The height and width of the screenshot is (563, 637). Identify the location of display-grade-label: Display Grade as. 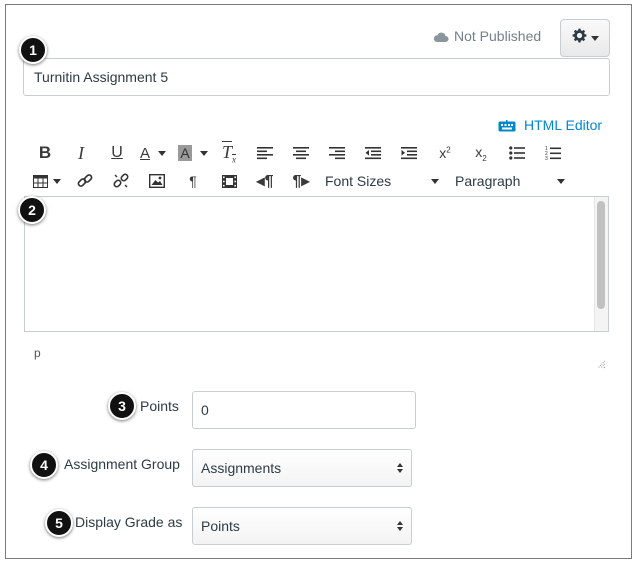
(129, 522).